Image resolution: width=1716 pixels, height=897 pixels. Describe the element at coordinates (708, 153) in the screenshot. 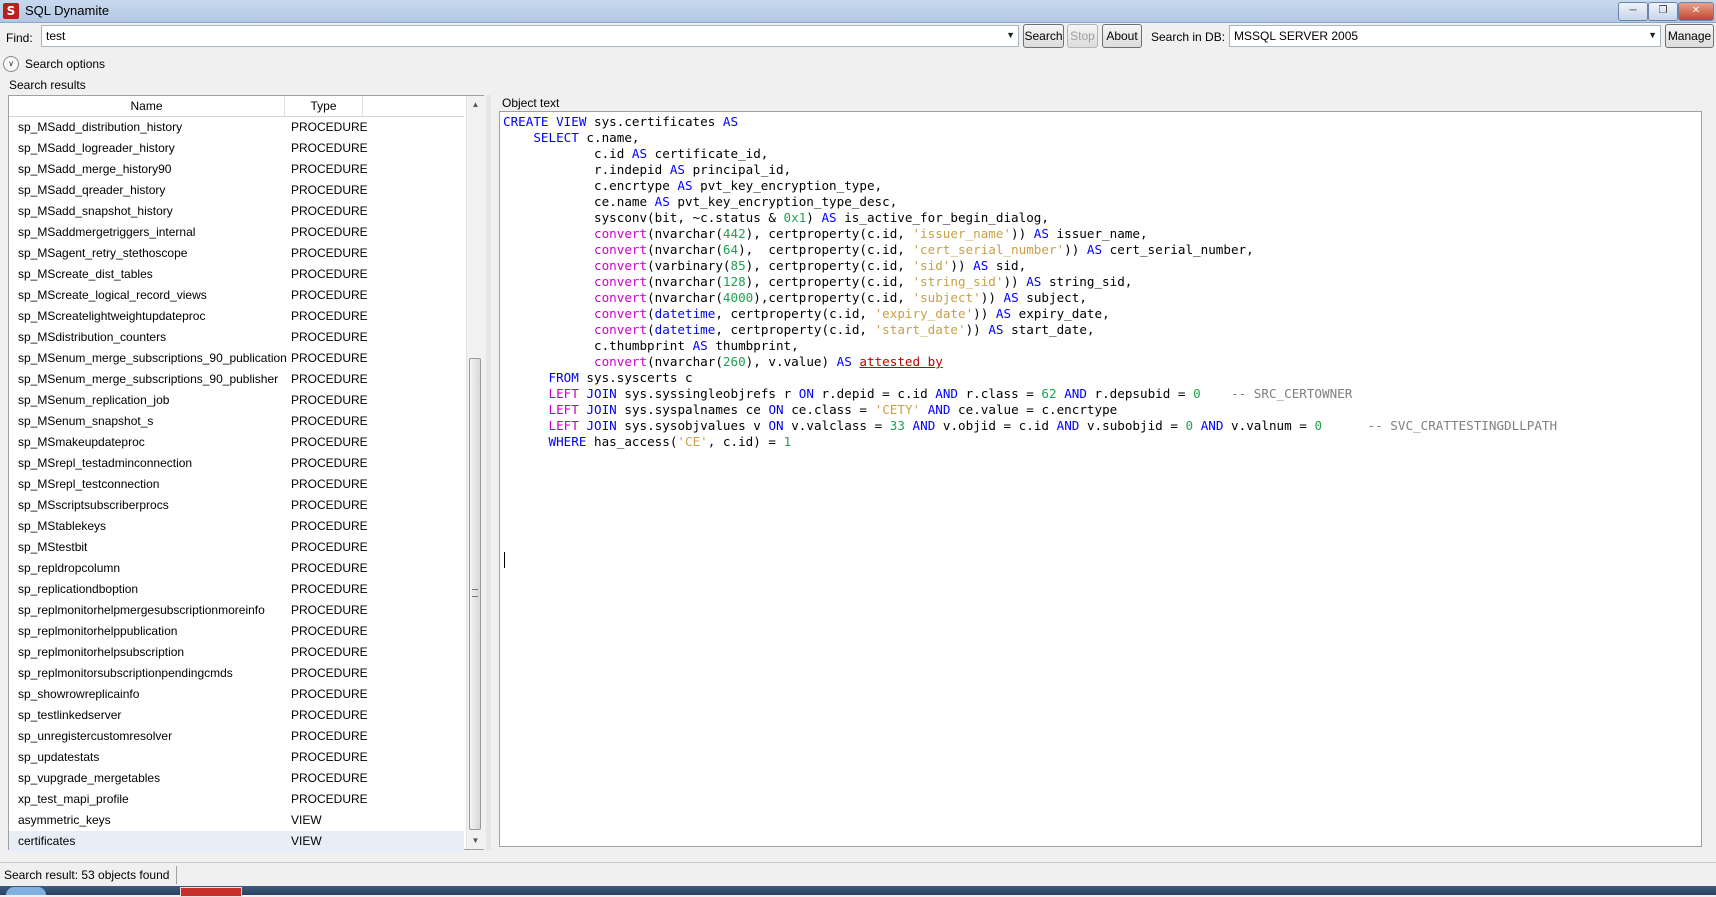

I see `code-token: certificate_id,` at that location.